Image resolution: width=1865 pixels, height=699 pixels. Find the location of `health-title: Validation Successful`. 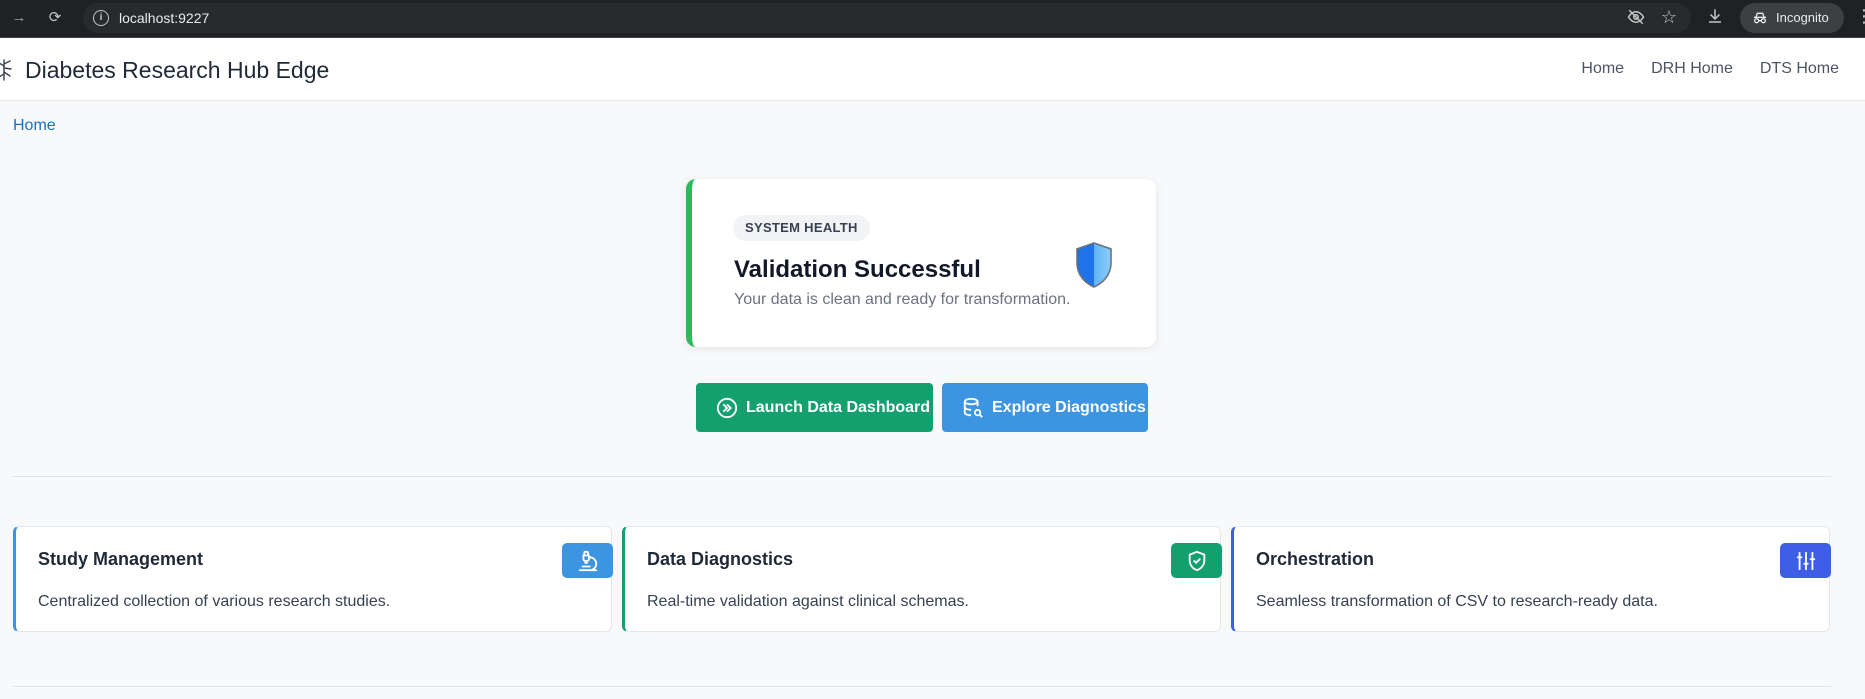

health-title: Validation Successful is located at coordinates (857, 269).